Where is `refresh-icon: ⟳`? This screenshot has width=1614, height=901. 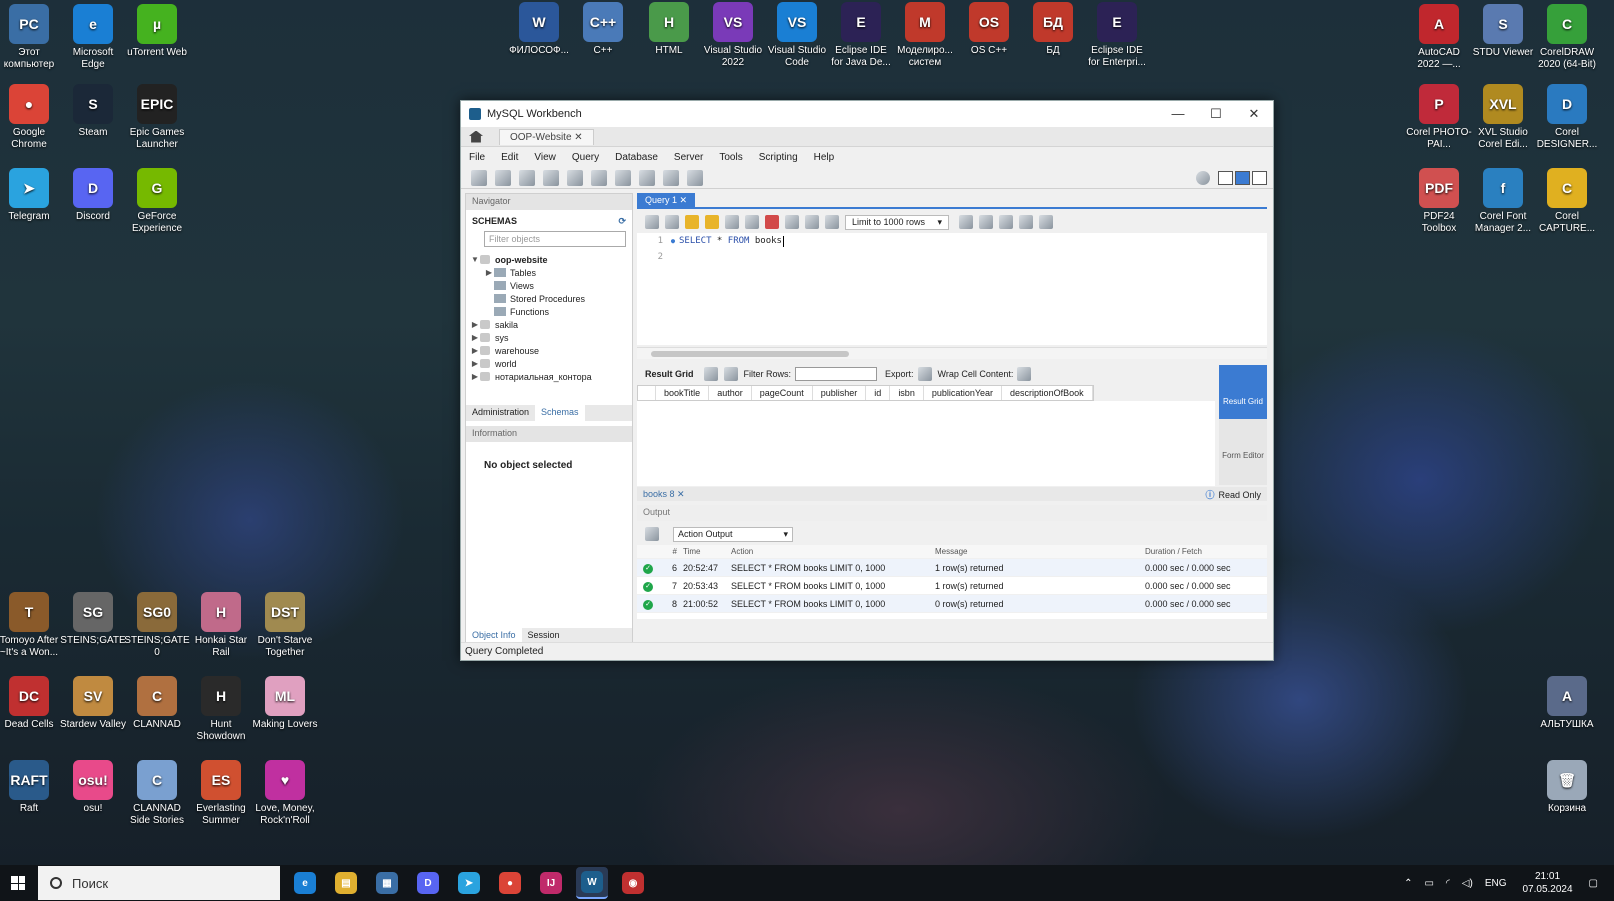
refresh-icon: ⟳ is located at coordinates (622, 221).